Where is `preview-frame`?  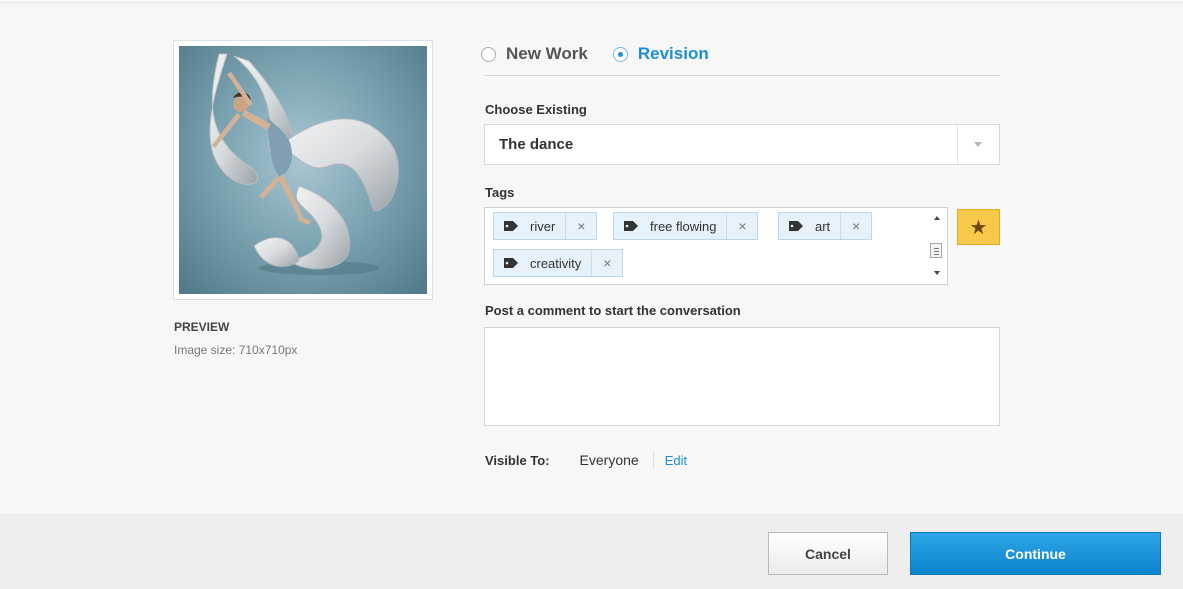
preview-frame is located at coordinates (303, 170).